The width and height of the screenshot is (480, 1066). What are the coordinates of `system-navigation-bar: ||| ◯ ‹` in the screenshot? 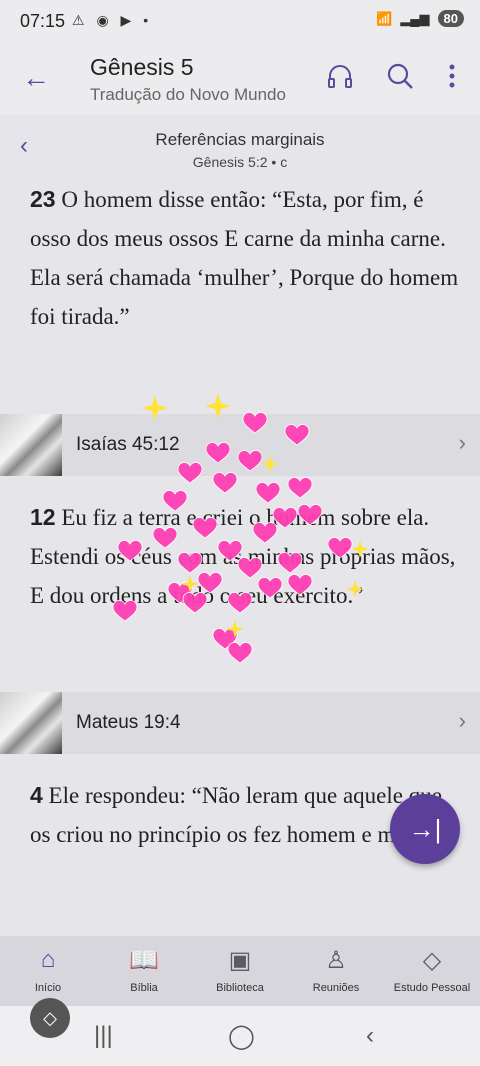 It's located at (240, 1036).